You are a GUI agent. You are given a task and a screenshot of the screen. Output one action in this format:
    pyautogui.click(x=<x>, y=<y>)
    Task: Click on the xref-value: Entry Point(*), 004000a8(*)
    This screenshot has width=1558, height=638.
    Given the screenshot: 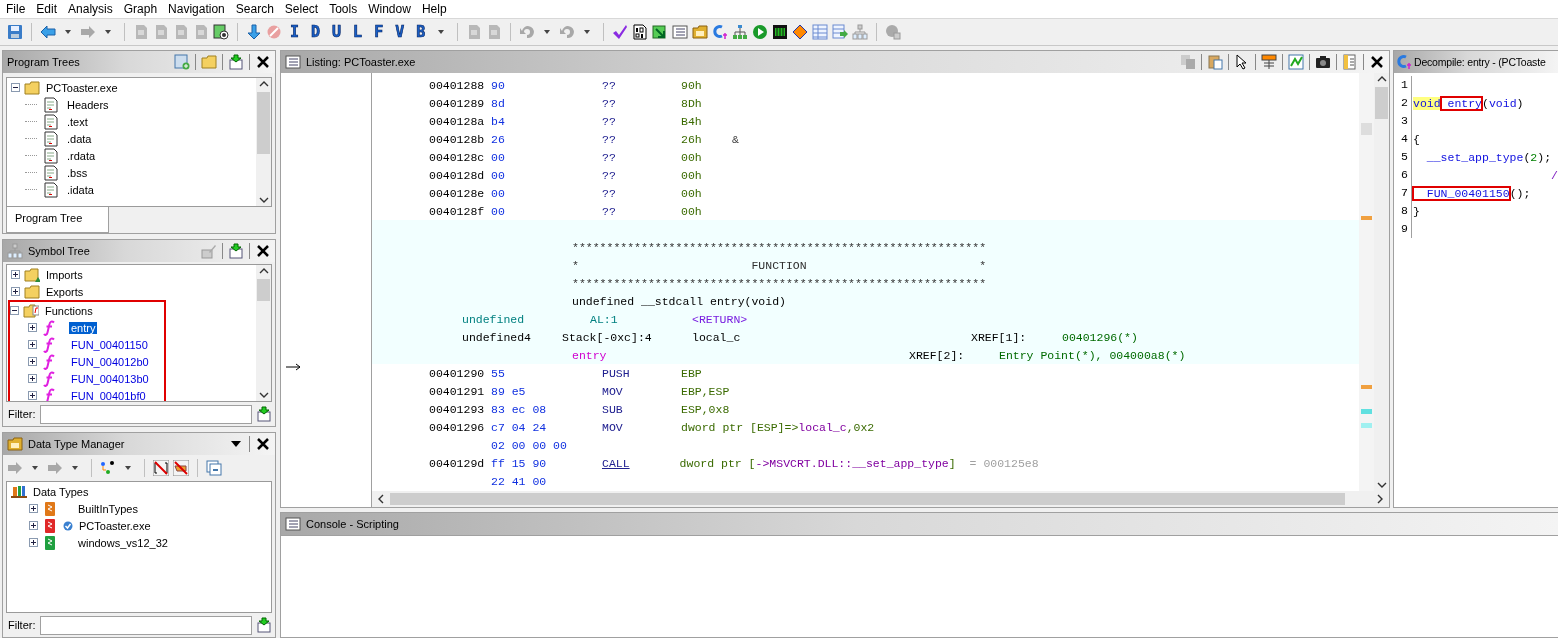 What is the action you would take?
    pyautogui.click(x=1092, y=355)
    